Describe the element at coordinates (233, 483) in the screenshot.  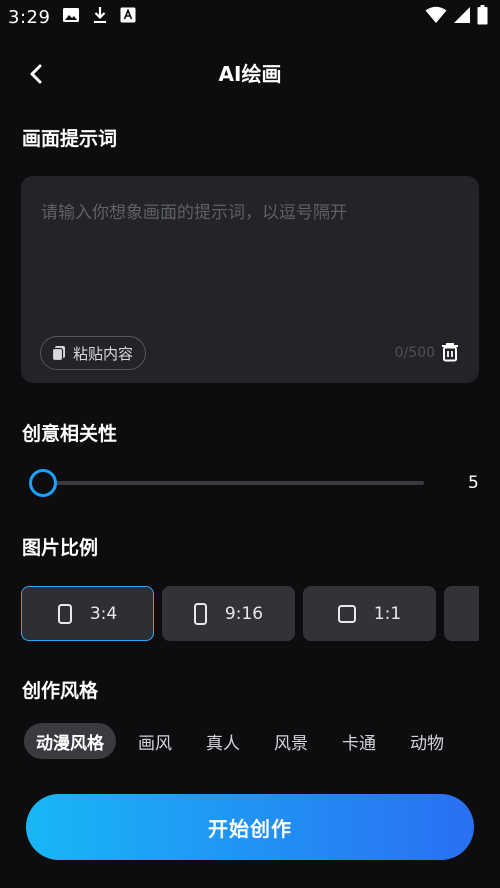
I see `relevance-slider-track` at that location.